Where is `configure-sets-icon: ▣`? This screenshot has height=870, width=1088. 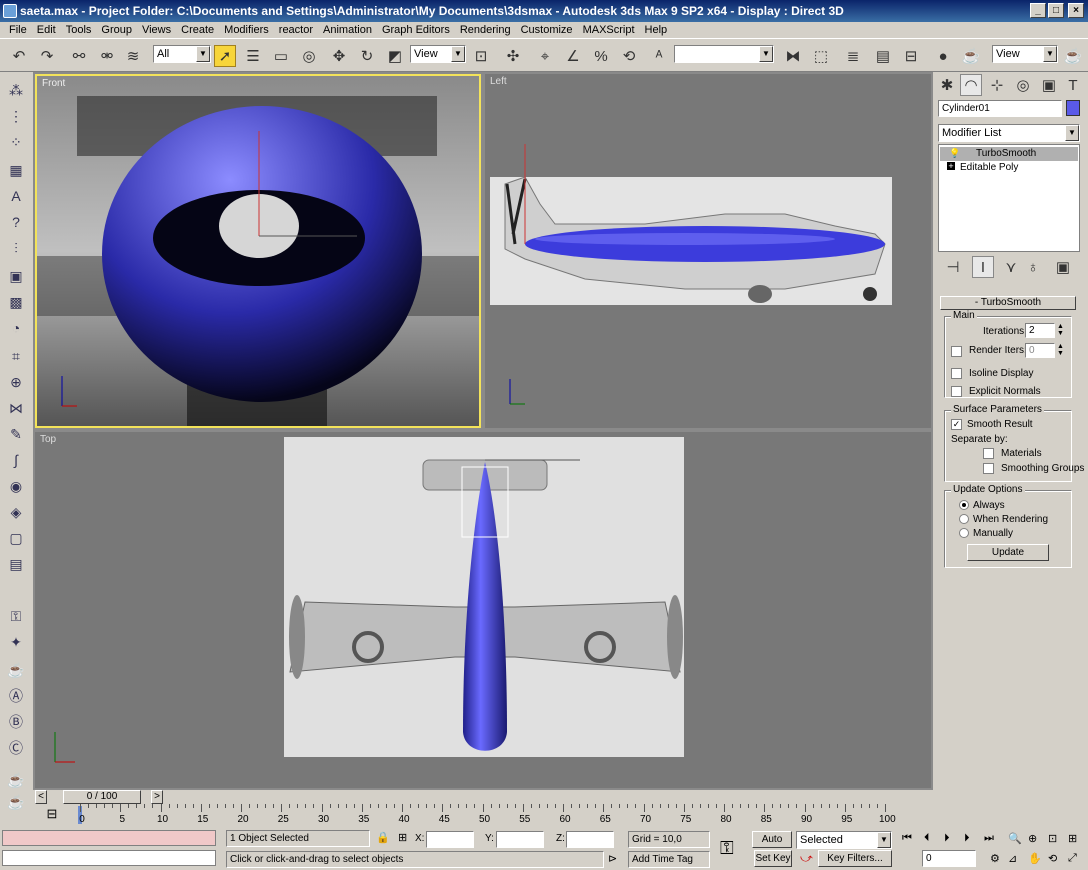
configure-sets-icon: ▣ is located at coordinates (1063, 267).